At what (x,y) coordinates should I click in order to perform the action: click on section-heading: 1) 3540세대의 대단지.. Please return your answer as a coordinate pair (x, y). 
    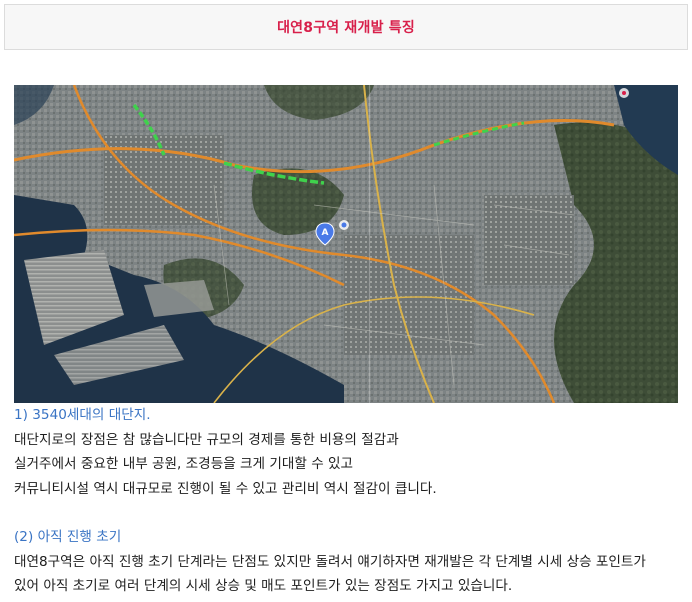
    Looking at the image, I should click on (82, 415).